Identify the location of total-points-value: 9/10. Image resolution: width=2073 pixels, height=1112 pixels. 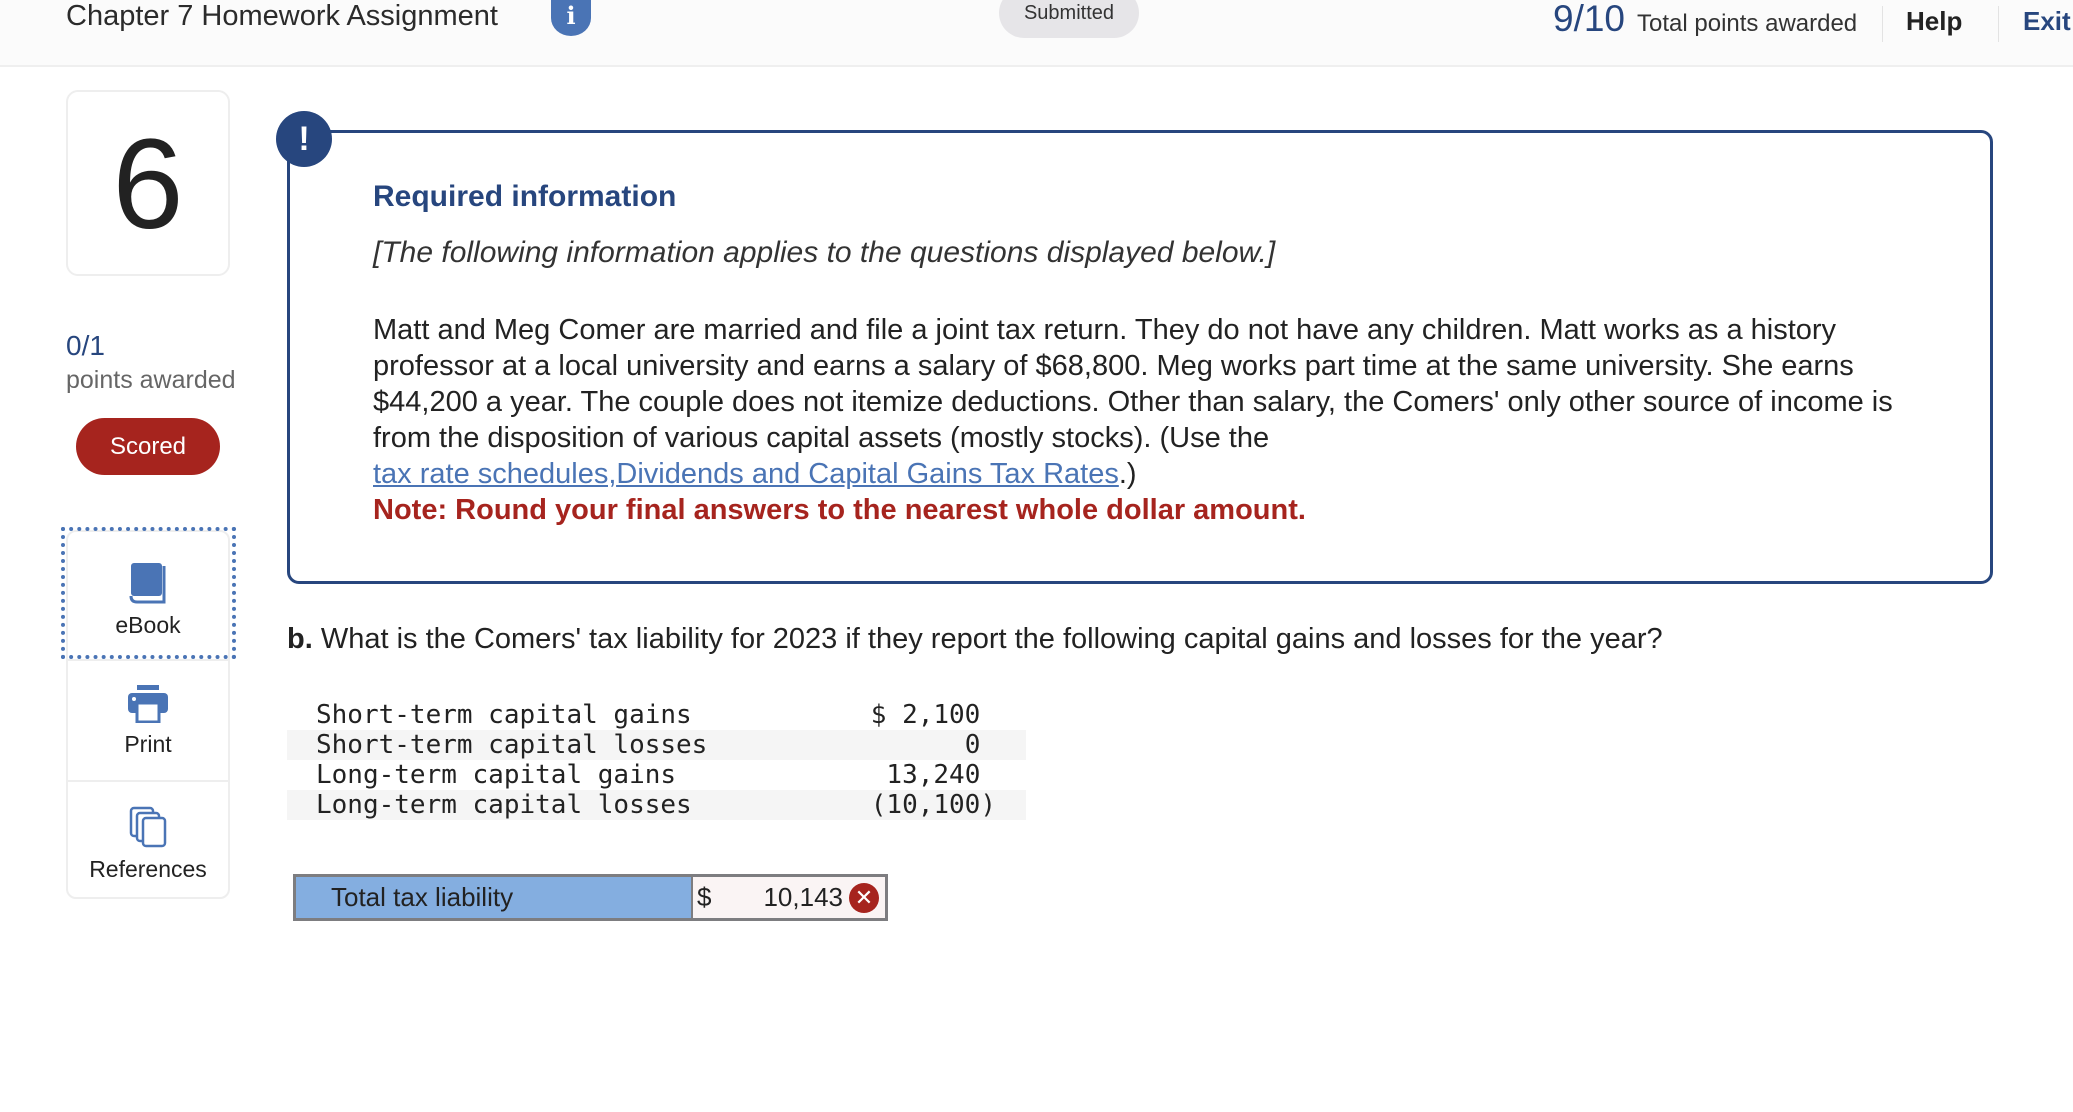
(1589, 19).